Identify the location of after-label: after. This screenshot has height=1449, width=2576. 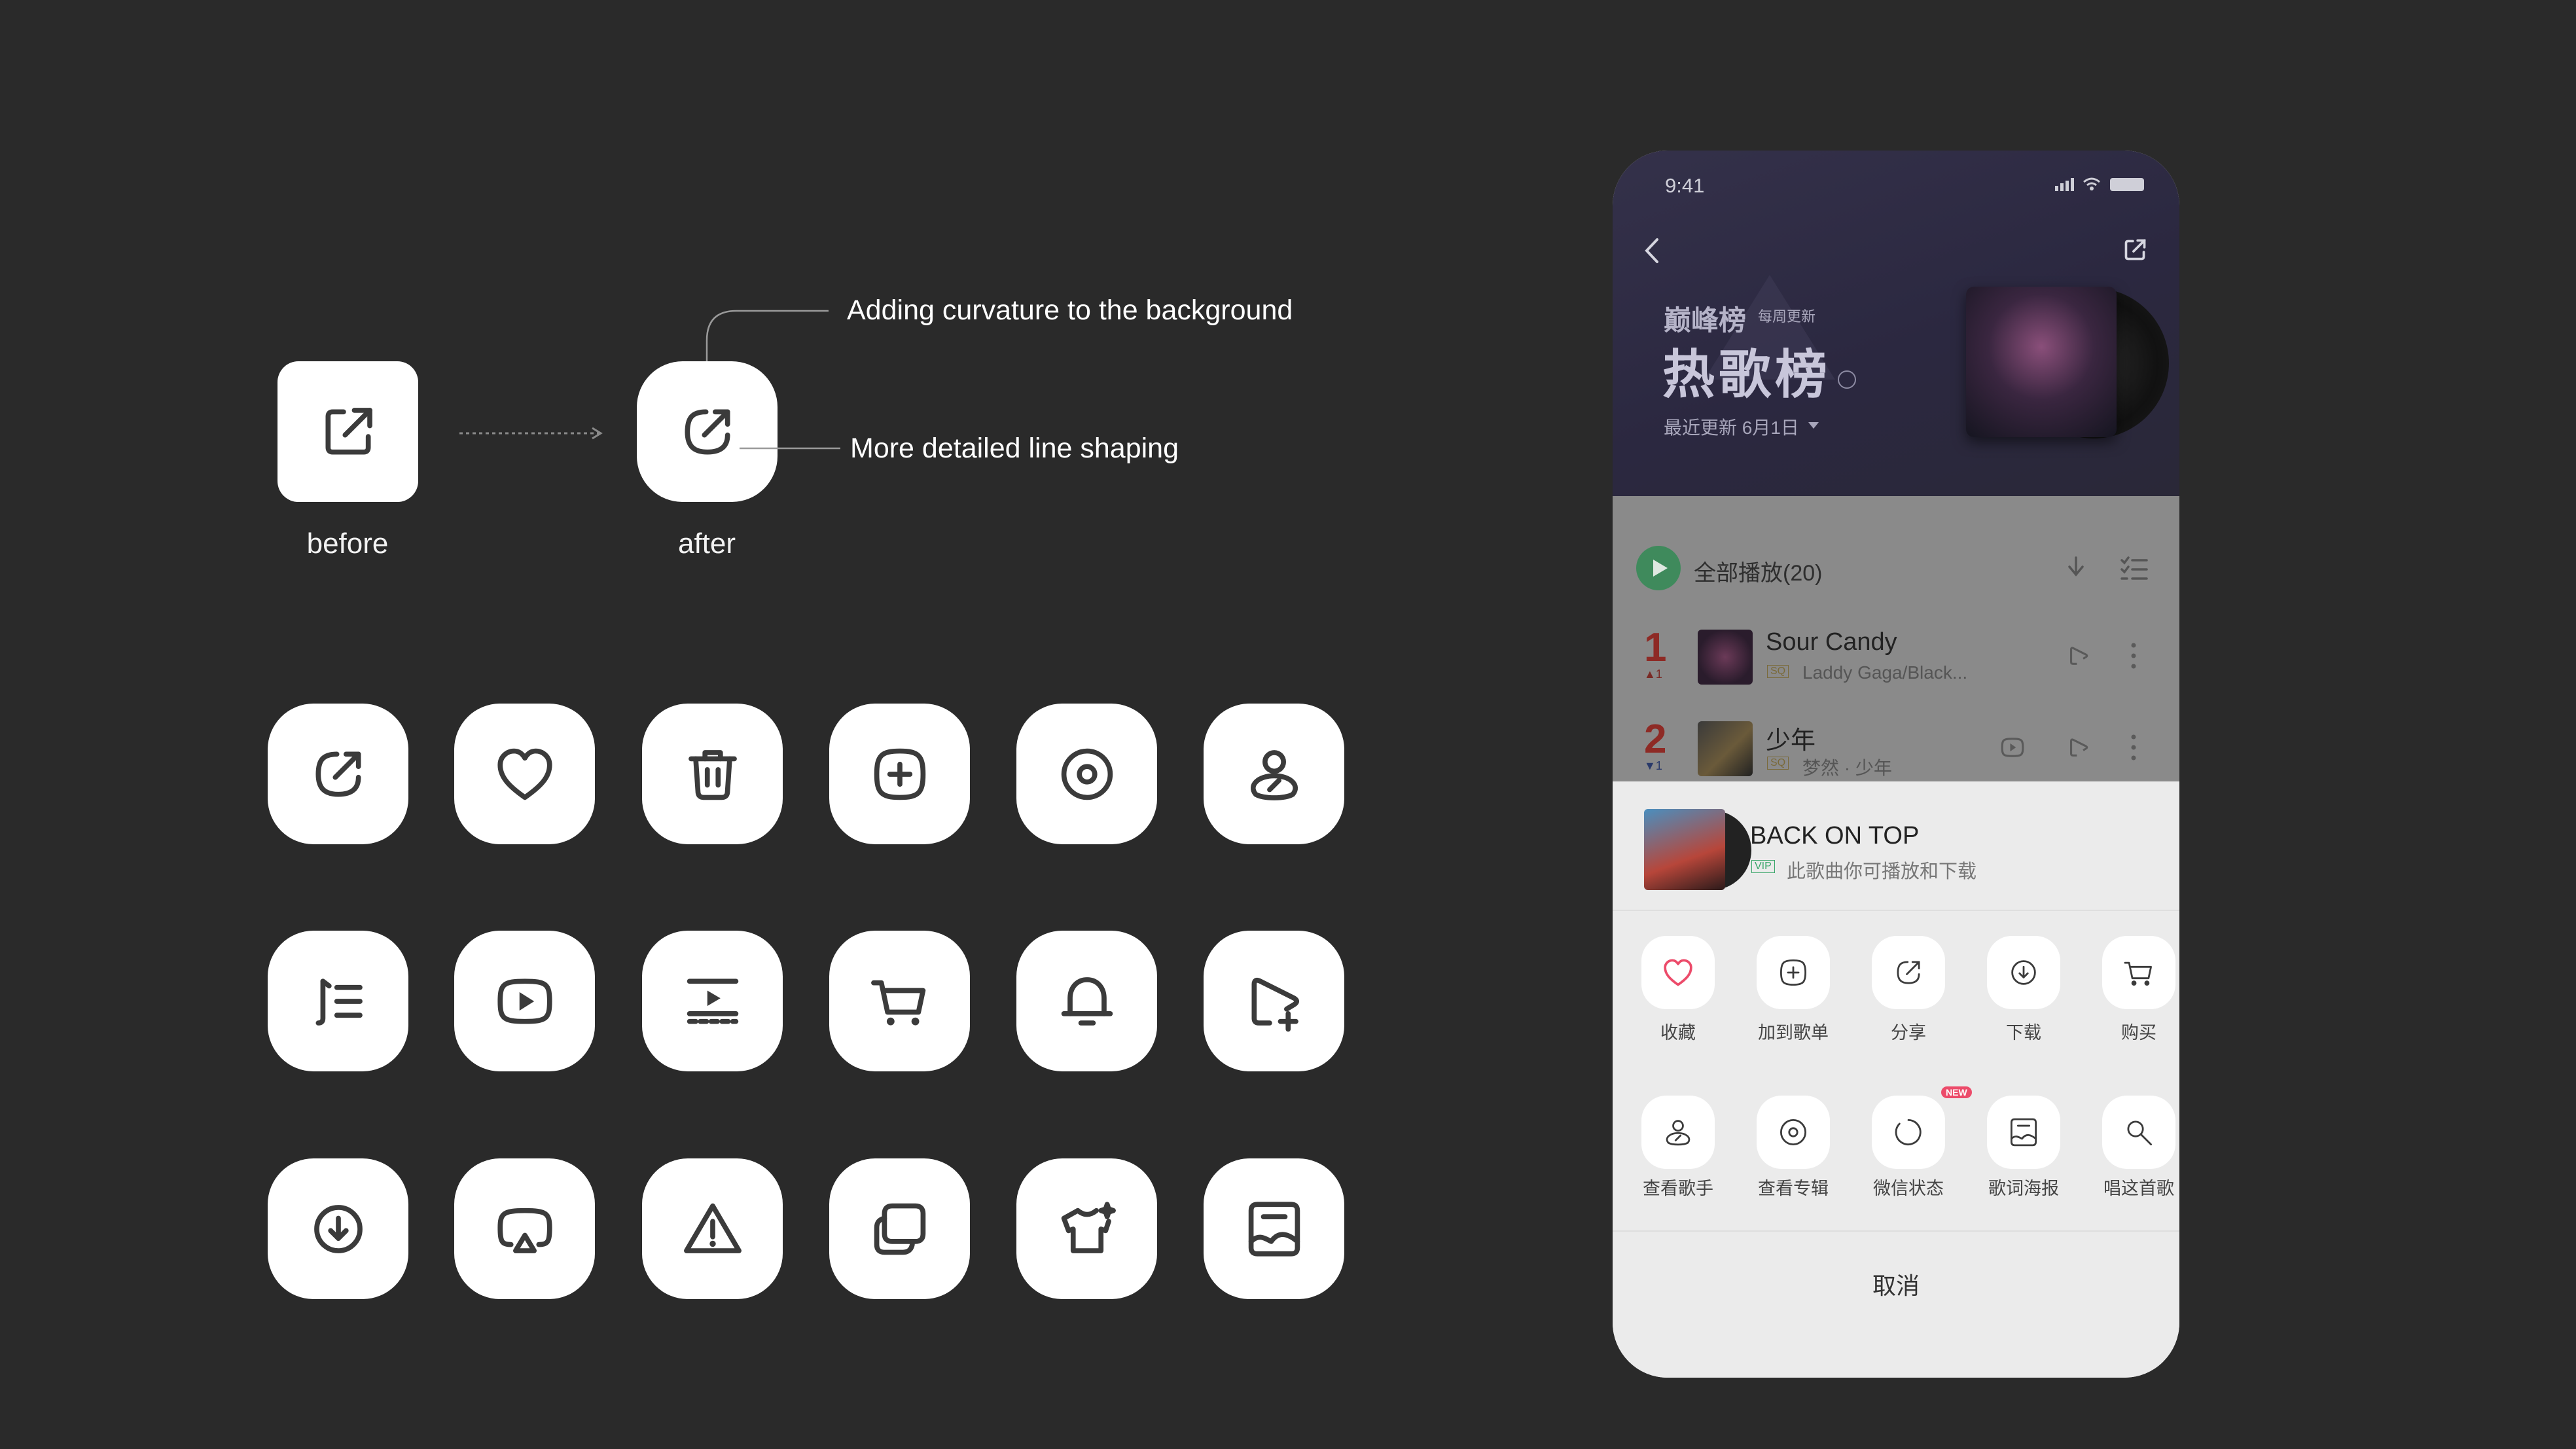
(706, 544).